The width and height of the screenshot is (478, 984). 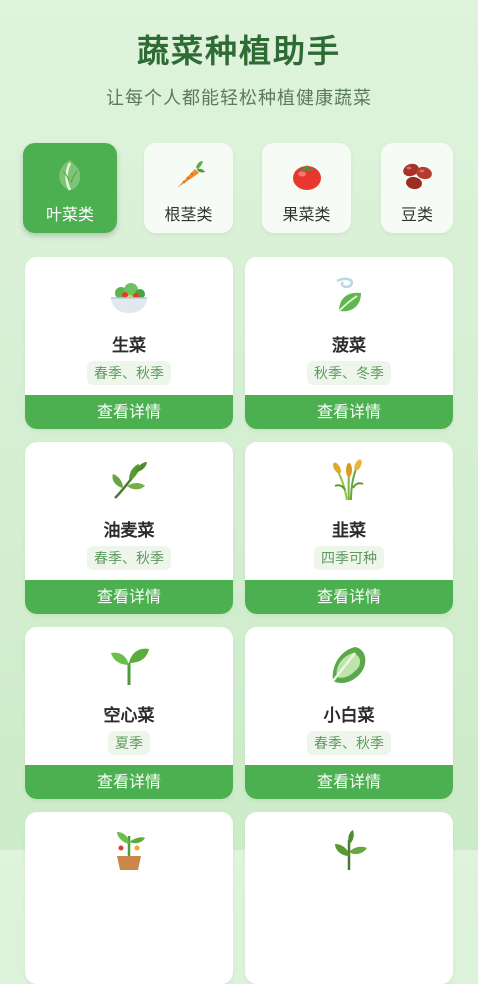 I want to click on vegetable-name: 生菜, so click(x=129, y=346).